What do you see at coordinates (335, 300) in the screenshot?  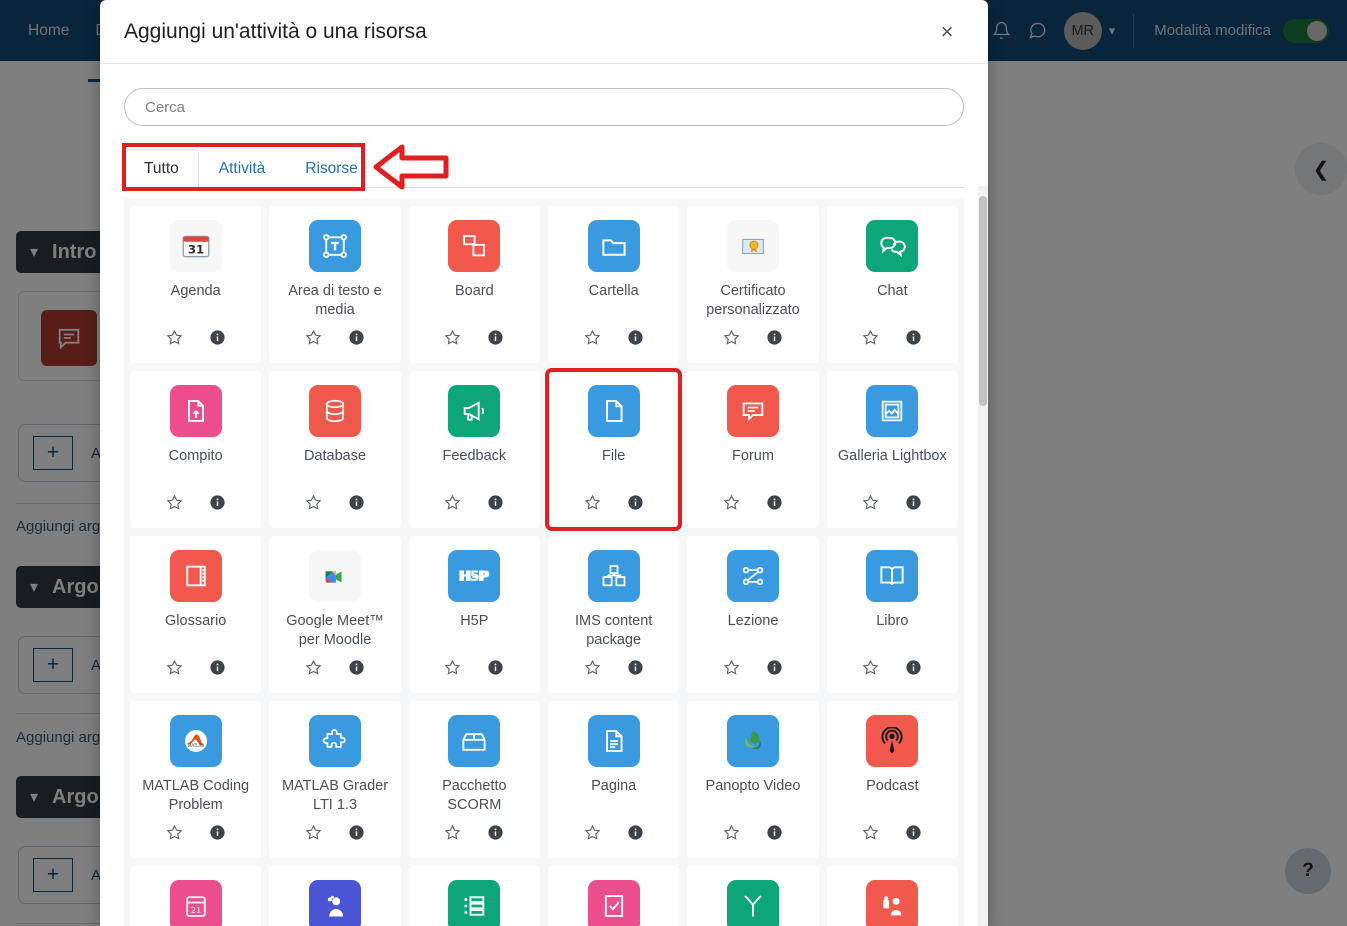 I see `activity-label: Area di testo e media` at bounding box center [335, 300].